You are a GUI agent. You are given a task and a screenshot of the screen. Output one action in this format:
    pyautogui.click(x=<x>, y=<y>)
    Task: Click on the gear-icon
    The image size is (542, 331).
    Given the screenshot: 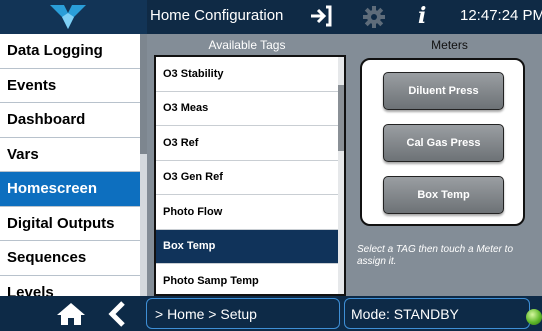 What is the action you would take?
    pyautogui.click(x=374, y=19)
    